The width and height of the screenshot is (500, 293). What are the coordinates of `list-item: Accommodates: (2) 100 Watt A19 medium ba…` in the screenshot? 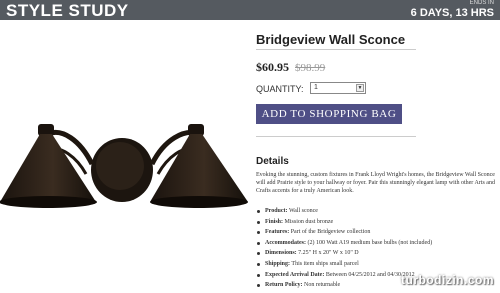 It's located at (378, 243).